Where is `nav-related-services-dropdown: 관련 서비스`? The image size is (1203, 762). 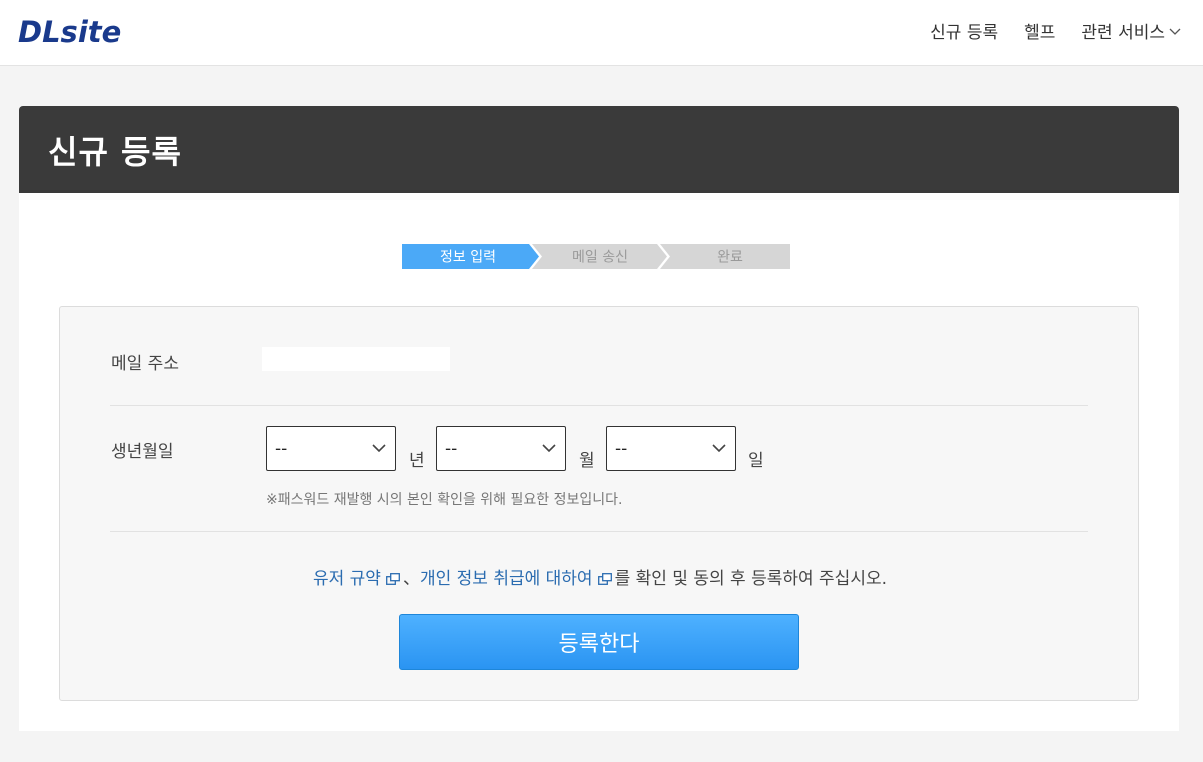
nav-related-services-dropdown: 관련 서비스 is located at coordinates (1131, 30).